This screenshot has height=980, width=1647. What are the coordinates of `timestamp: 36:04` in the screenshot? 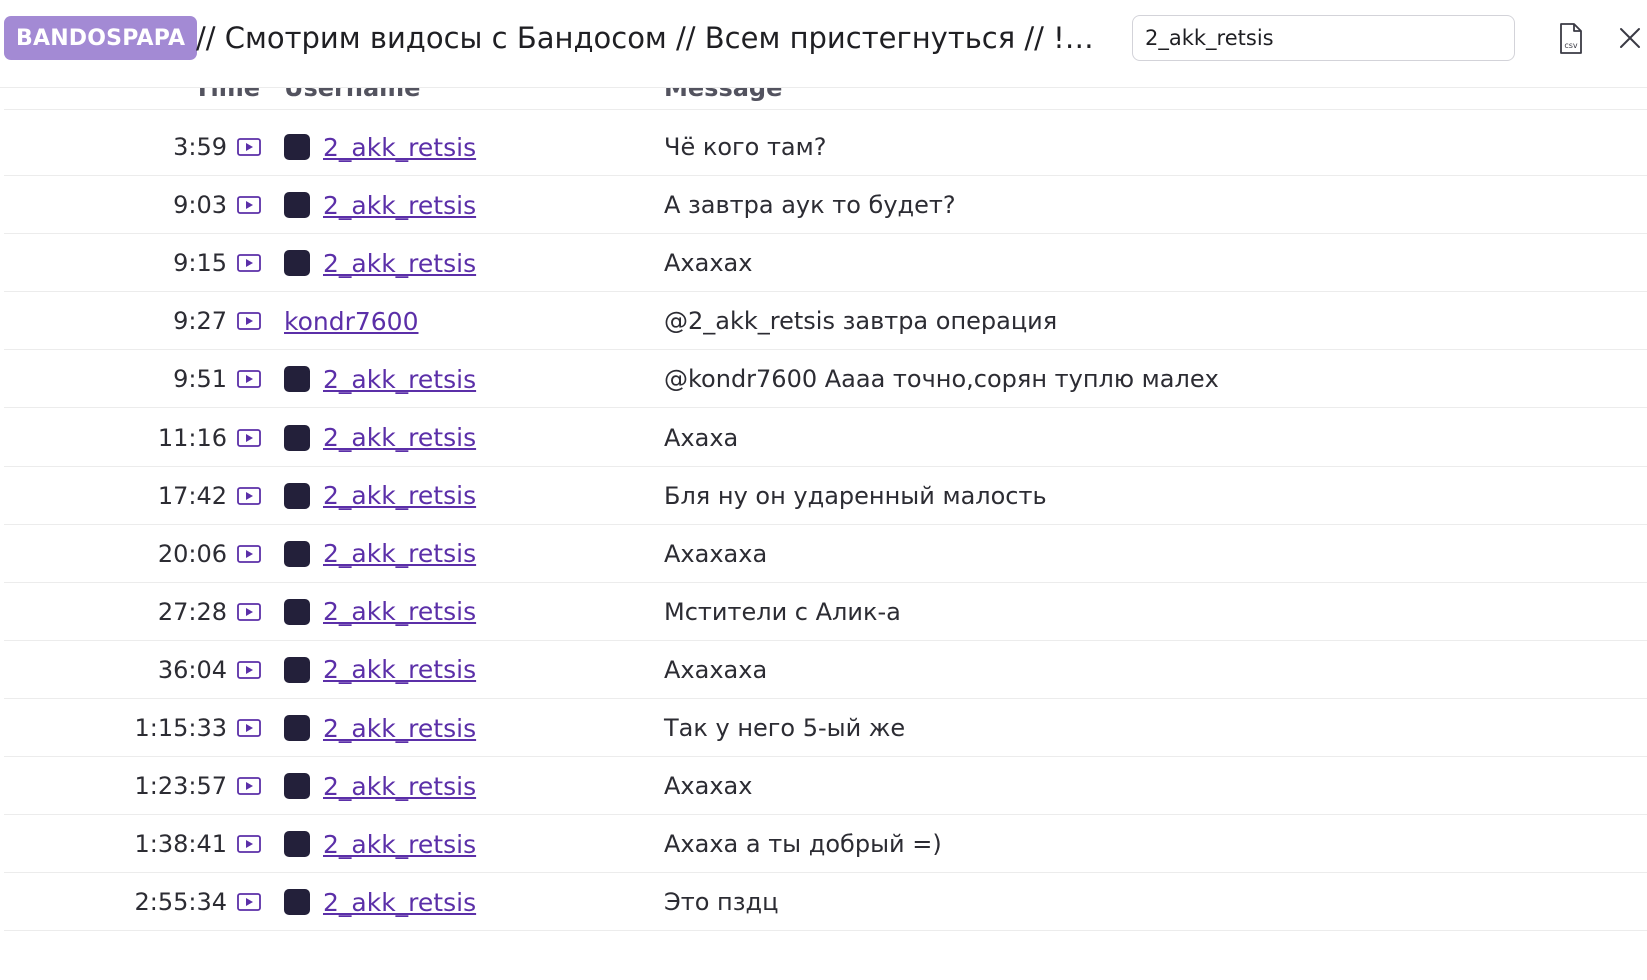 It's located at (192, 669).